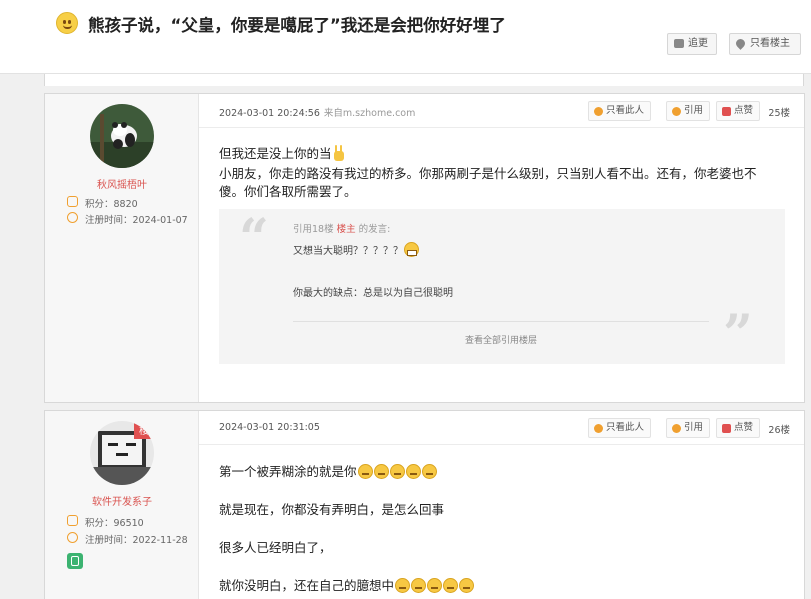  What do you see at coordinates (288, 471) in the screenshot?
I see `post-line-text: 第一个被弄糊涂的就是你` at bounding box center [288, 471].